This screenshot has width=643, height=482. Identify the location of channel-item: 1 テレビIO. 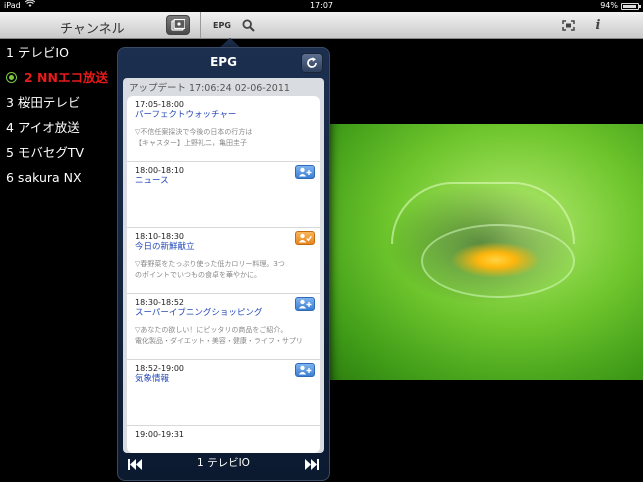
(59, 52).